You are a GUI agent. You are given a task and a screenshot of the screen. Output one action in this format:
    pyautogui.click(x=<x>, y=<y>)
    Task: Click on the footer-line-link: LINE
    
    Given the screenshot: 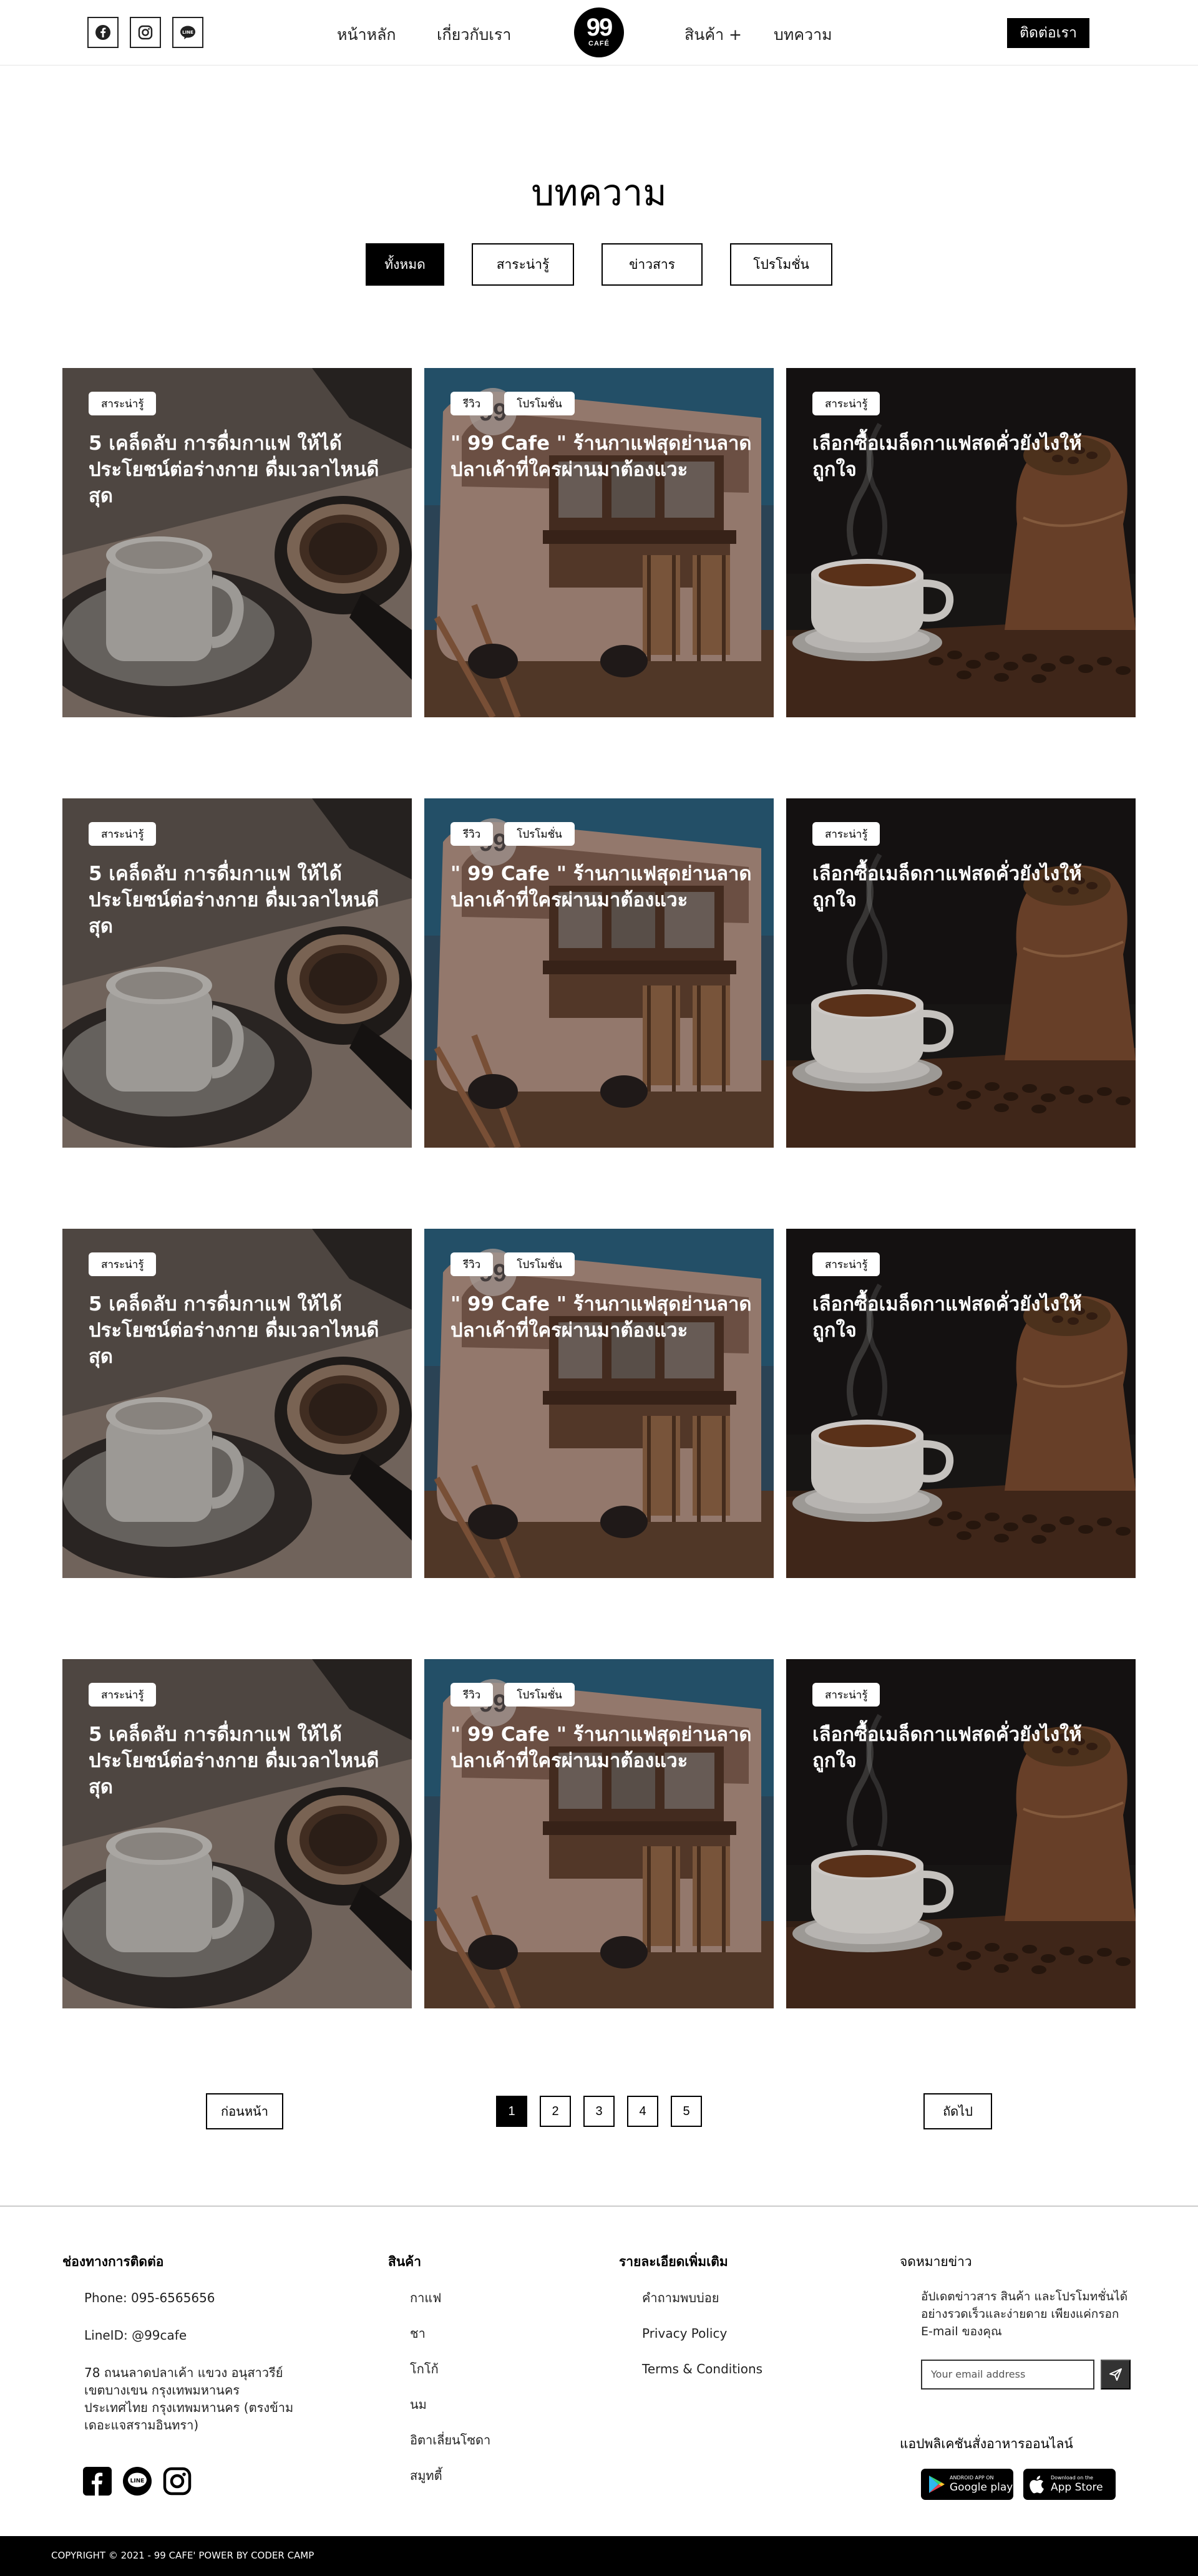 What is the action you would take?
    pyautogui.click(x=137, y=2482)
    